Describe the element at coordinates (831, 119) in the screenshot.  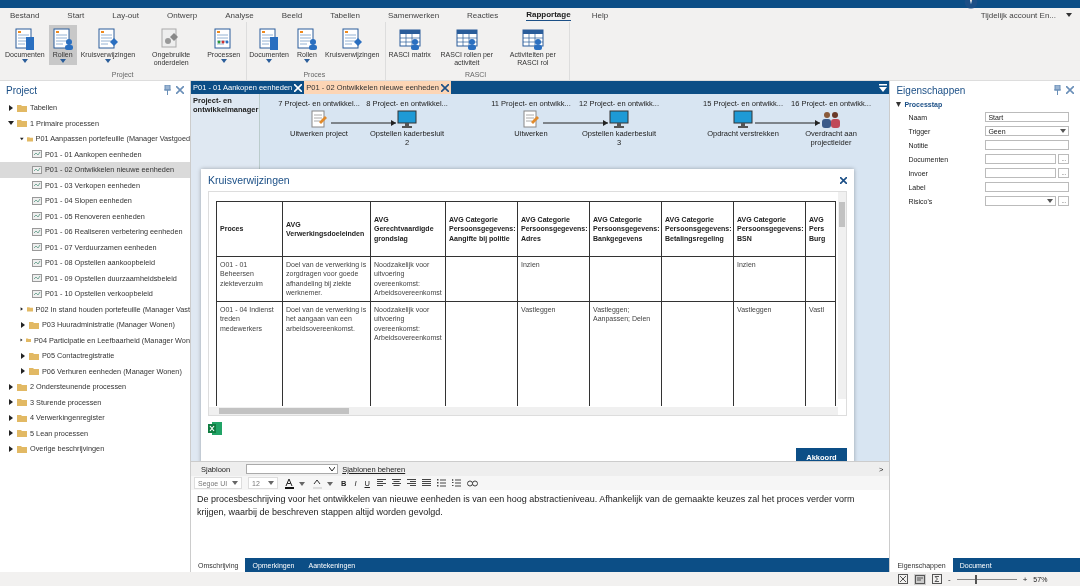
I see `people-icon` at that location.